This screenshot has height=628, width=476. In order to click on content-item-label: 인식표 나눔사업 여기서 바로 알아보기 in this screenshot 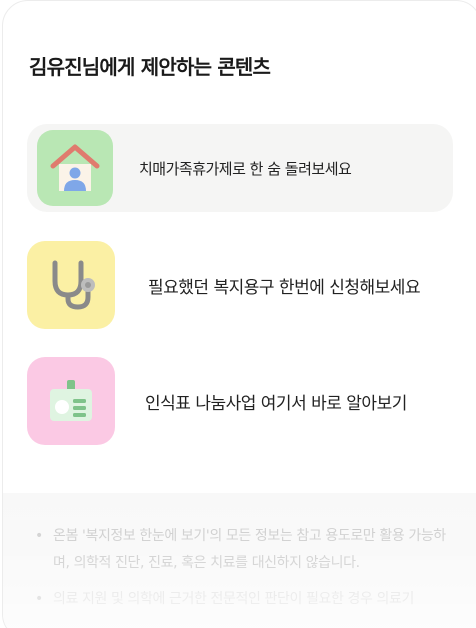, I will do `click(276, 403)`.